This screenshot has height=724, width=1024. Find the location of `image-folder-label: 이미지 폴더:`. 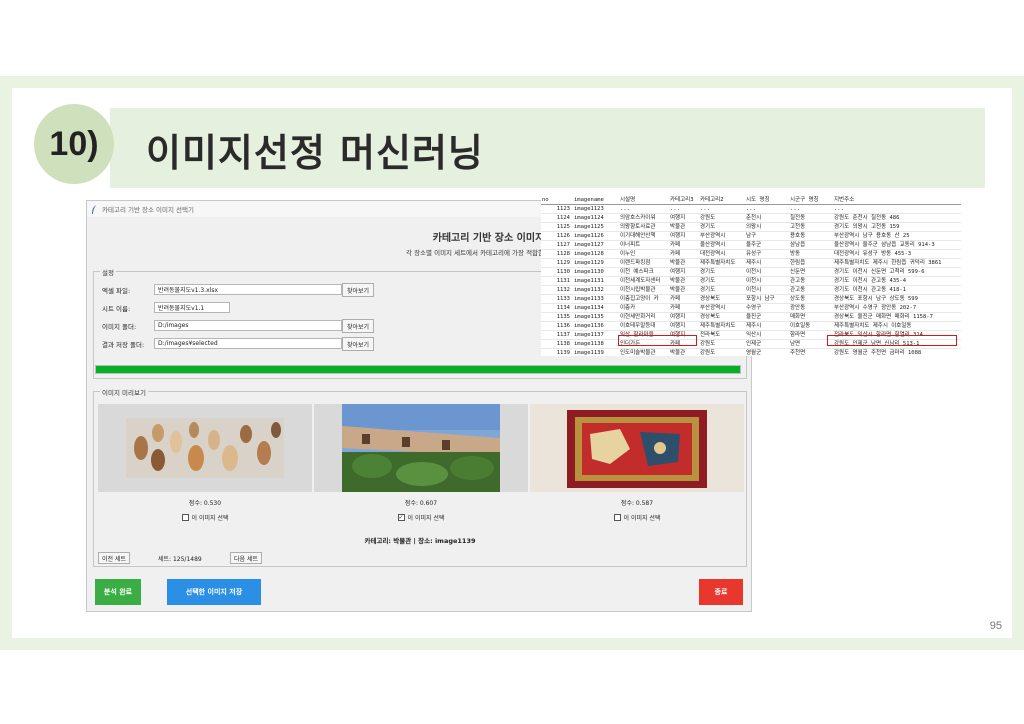

image-folder-label: 이미지 폴더: is located at coordinates (119, 326).